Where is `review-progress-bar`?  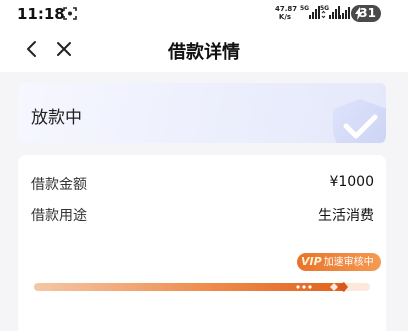
review-progress-bar is located at coordinates (202, 287).